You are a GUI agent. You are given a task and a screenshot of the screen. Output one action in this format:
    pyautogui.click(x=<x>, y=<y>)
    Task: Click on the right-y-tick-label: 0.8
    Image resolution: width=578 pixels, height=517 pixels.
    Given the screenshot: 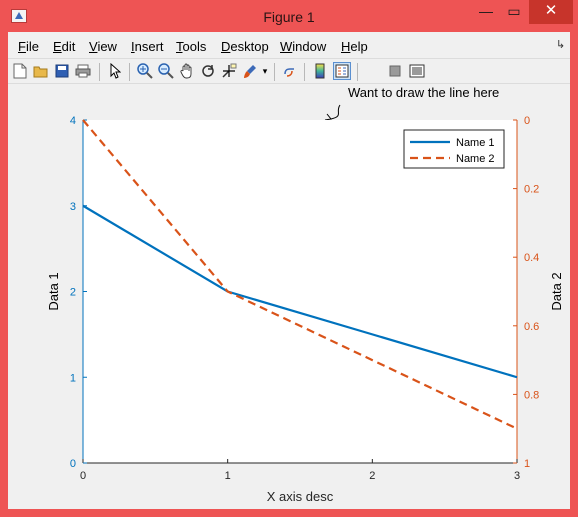 What is the action you would take?
    pyautogui.click(x=531, y=395)
    